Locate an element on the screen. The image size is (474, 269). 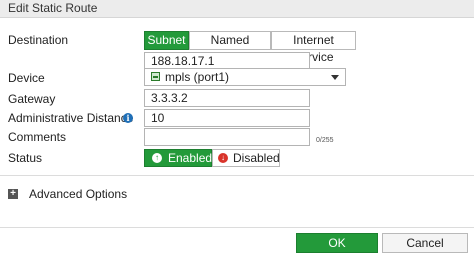
device-value: mpls (port1) is located at coordinates (197, 77).